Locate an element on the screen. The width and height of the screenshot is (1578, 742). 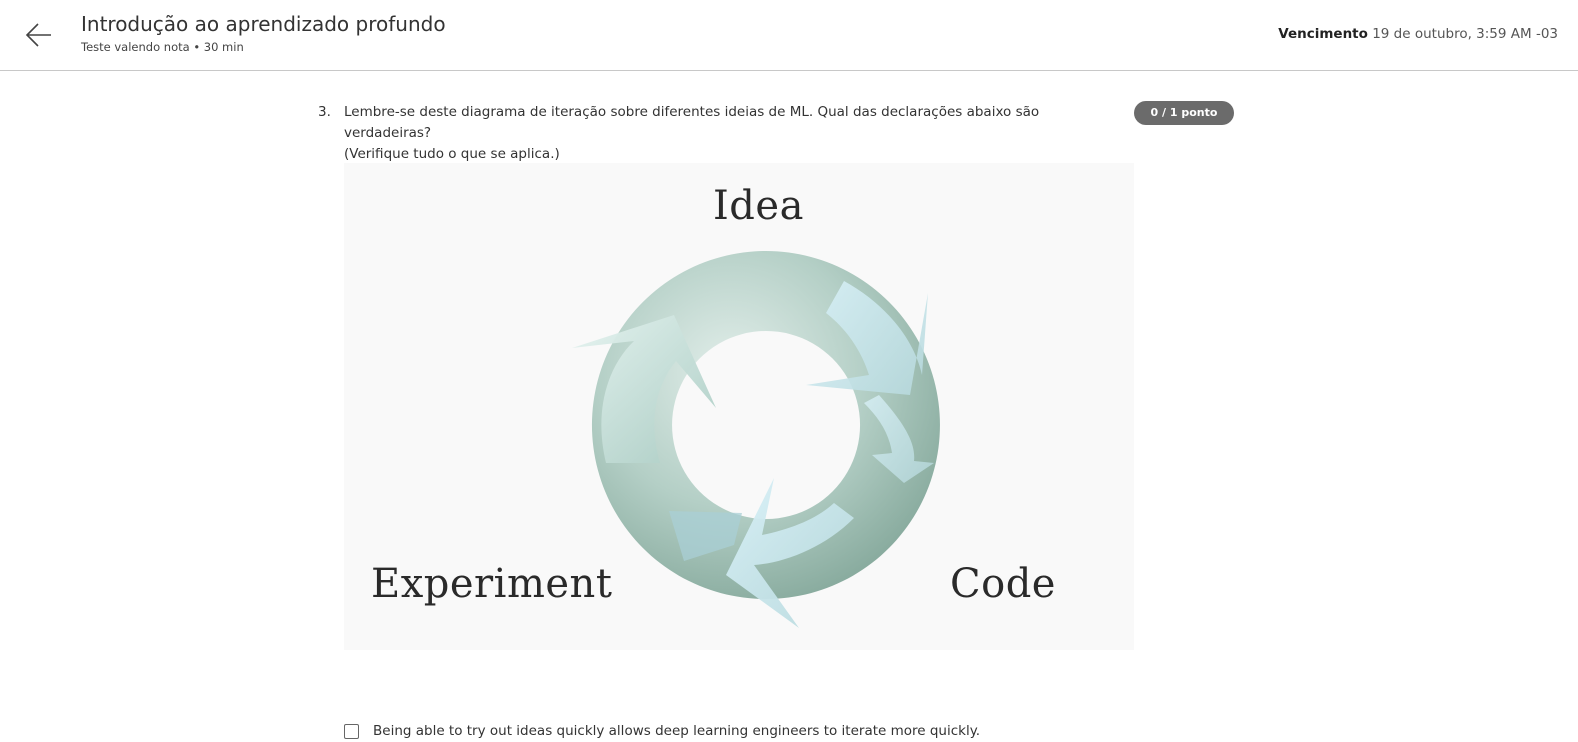
diagram-label-code: Code is located at coordinates (1003, 584).